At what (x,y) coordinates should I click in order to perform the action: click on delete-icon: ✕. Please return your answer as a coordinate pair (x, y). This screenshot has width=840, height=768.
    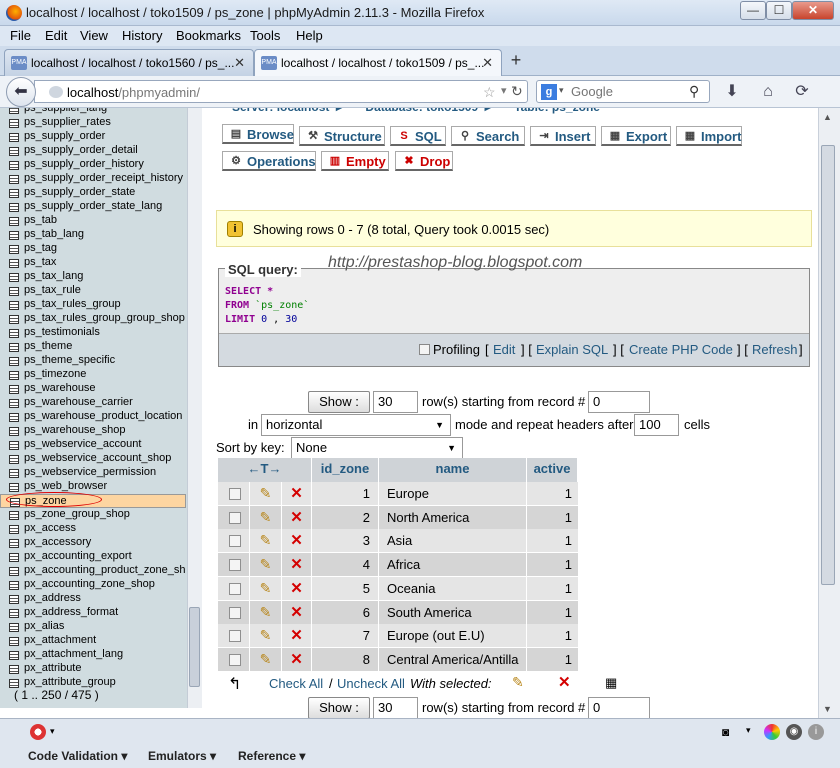
    Looking at the image, I should click on (296, 635).